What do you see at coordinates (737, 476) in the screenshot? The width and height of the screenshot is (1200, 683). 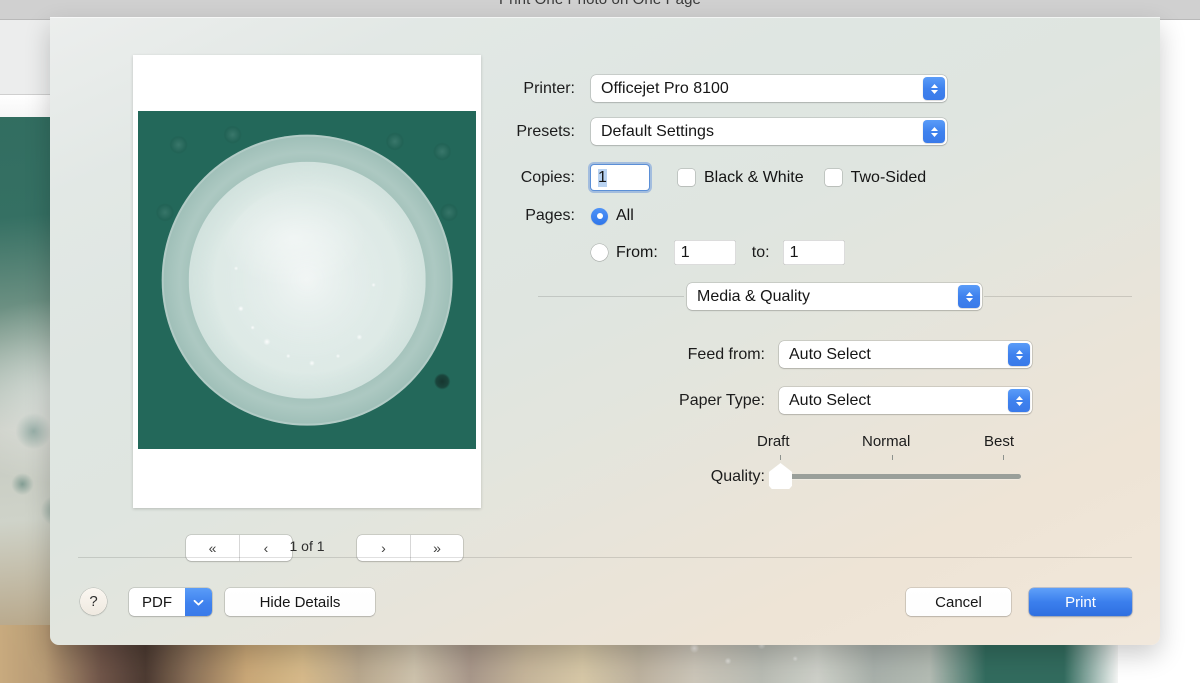 I see `quality-label: Quality:` at bounding box center [737, 476].